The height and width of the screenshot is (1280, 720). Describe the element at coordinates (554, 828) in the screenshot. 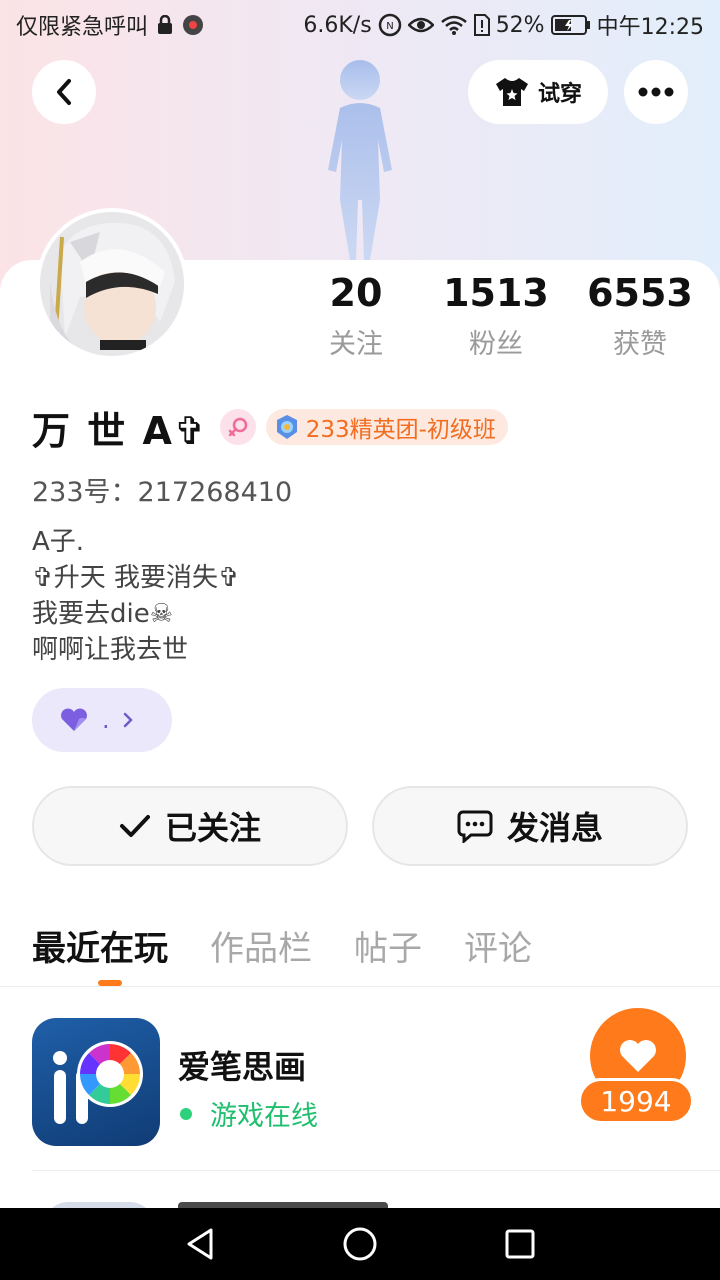

I see `send-message-label: 发消息` at that location.